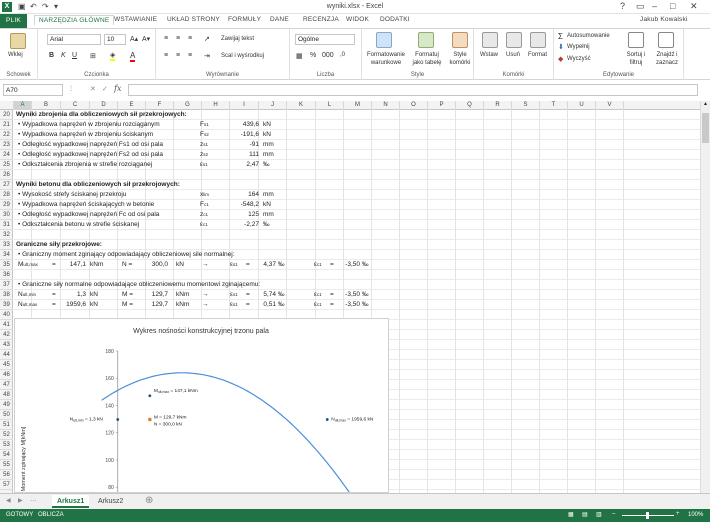  I want to click on align-right-icon: ≡, so click(190, 55).